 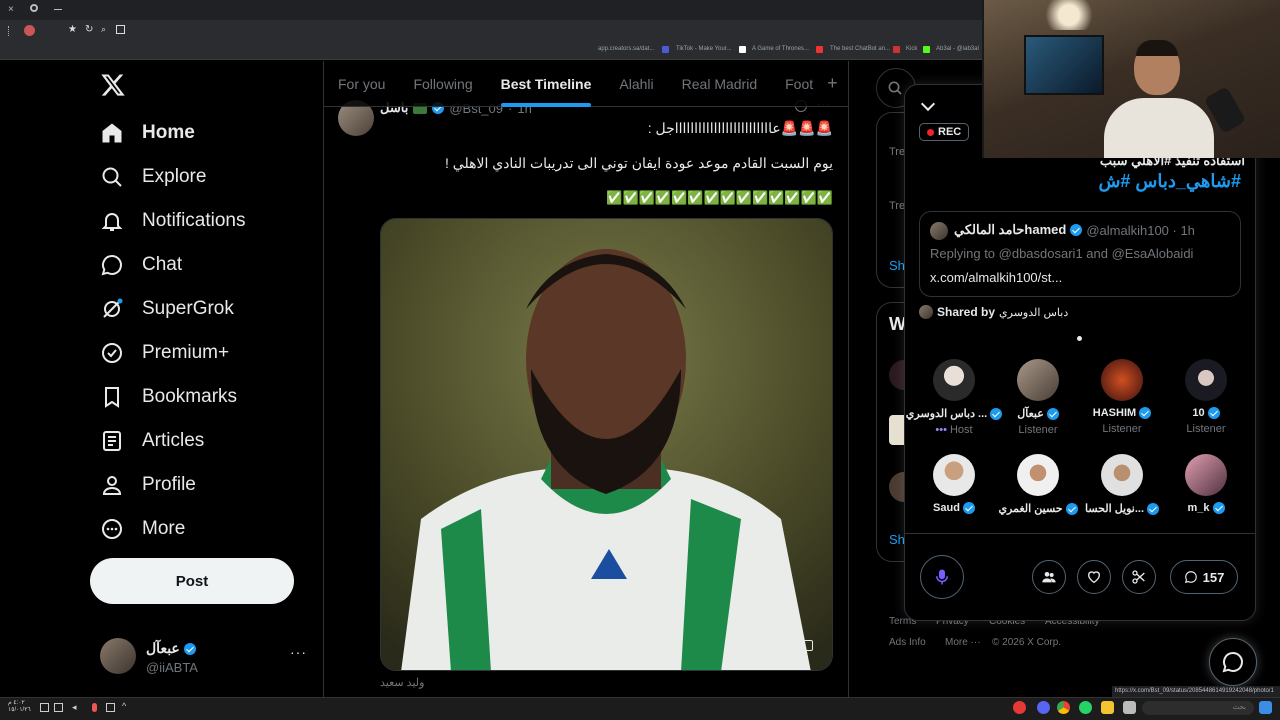 I want to click on chrome-icon, so click(x=1063, y=707).